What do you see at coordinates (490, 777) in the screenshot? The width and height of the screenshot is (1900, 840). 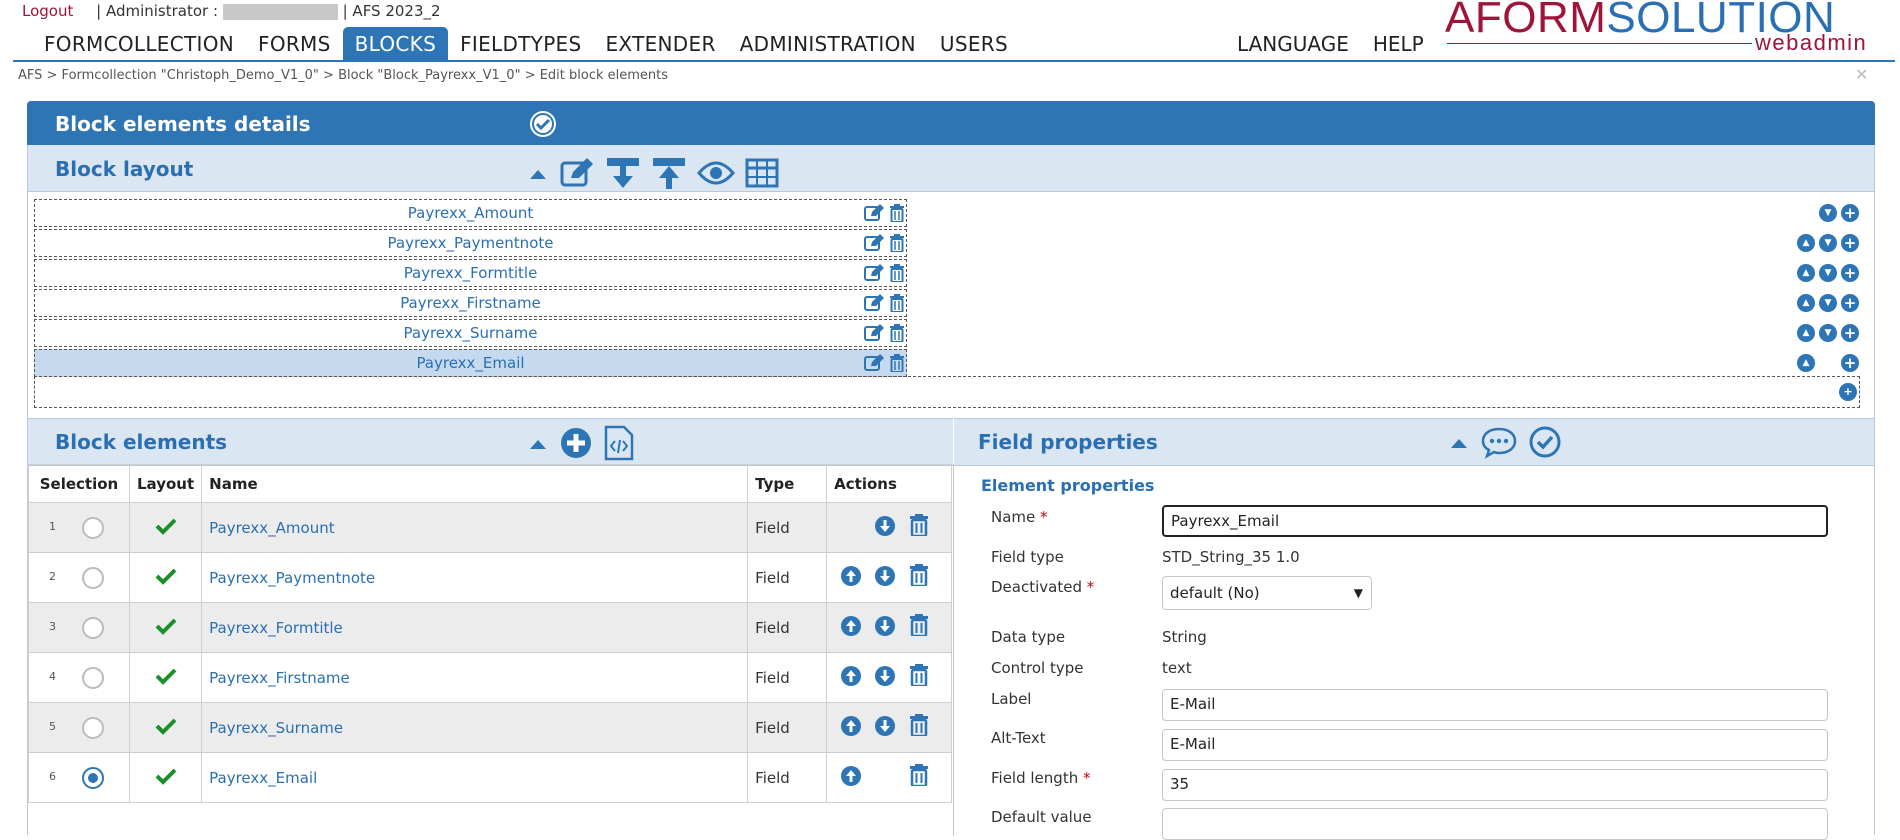 I see `table-row: 6 Payrexx_Email Field` at bounding box center [490, 777].